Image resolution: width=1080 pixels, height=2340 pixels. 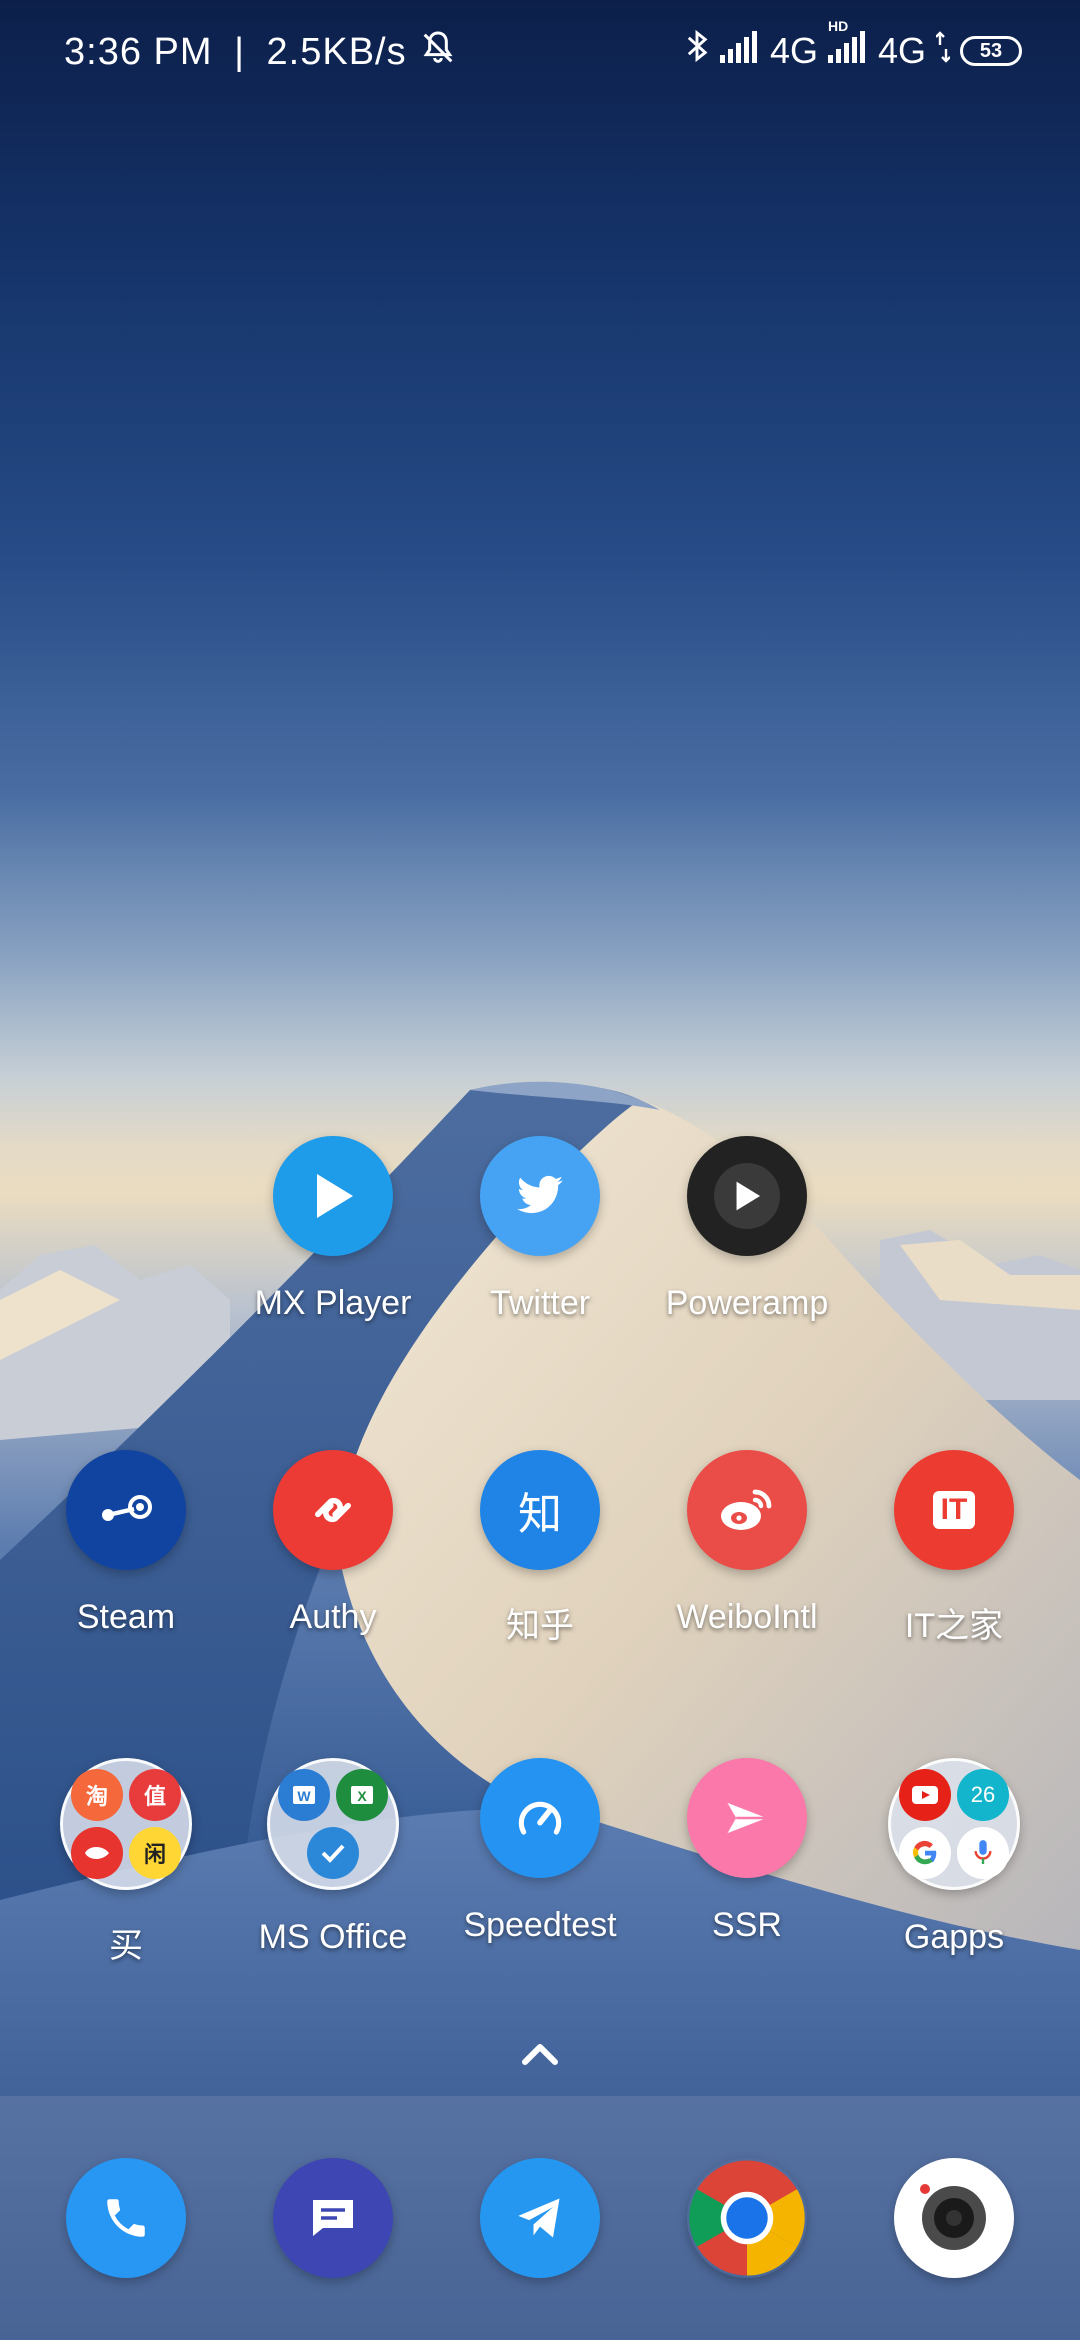 I want to click on app-authy: Authy, so click(x=333, y=1543).